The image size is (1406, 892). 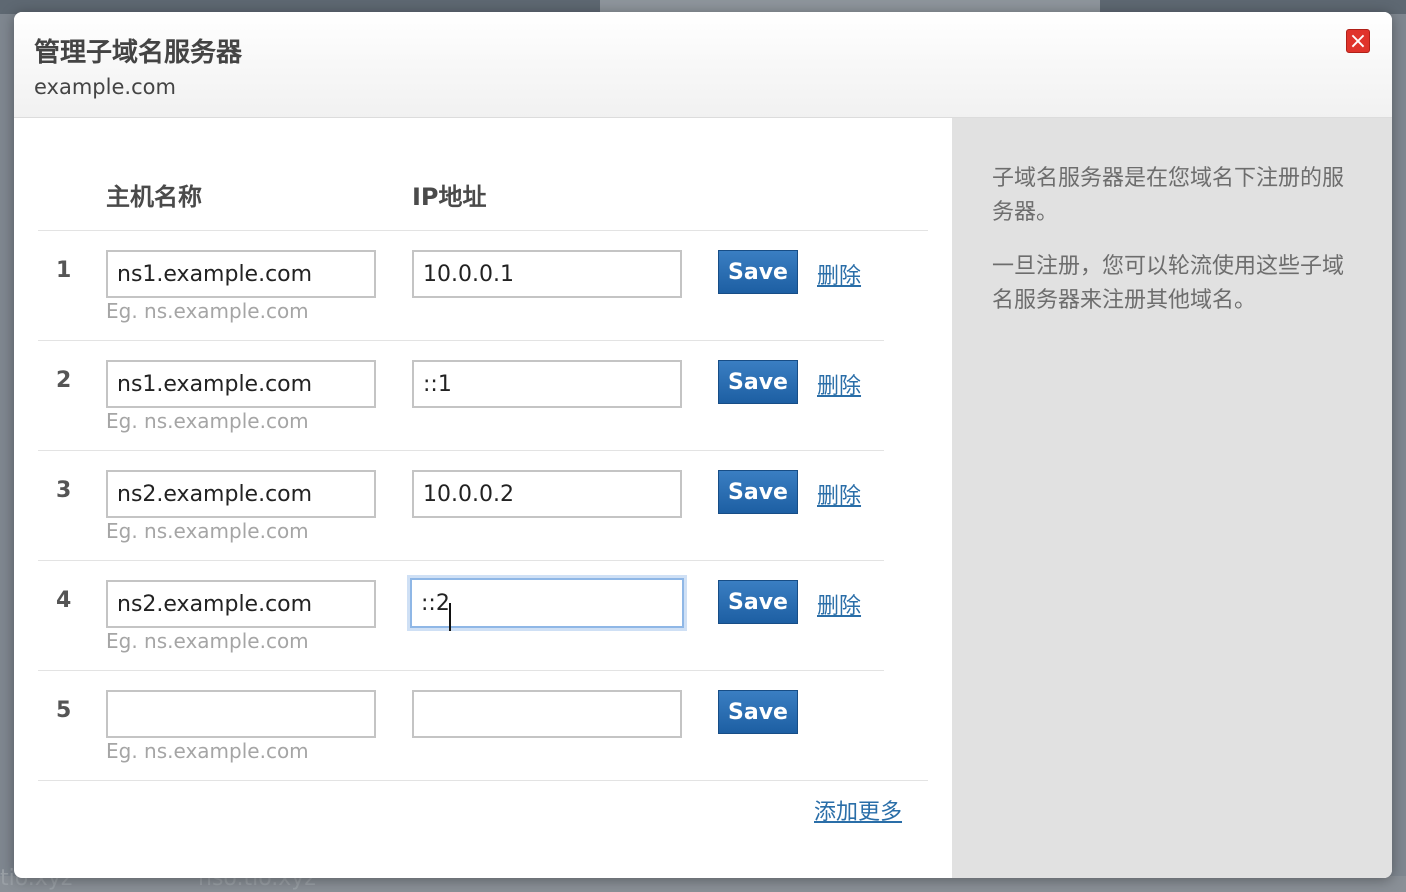 I want to click on table-footer-divider, so click(x=483, y=780).